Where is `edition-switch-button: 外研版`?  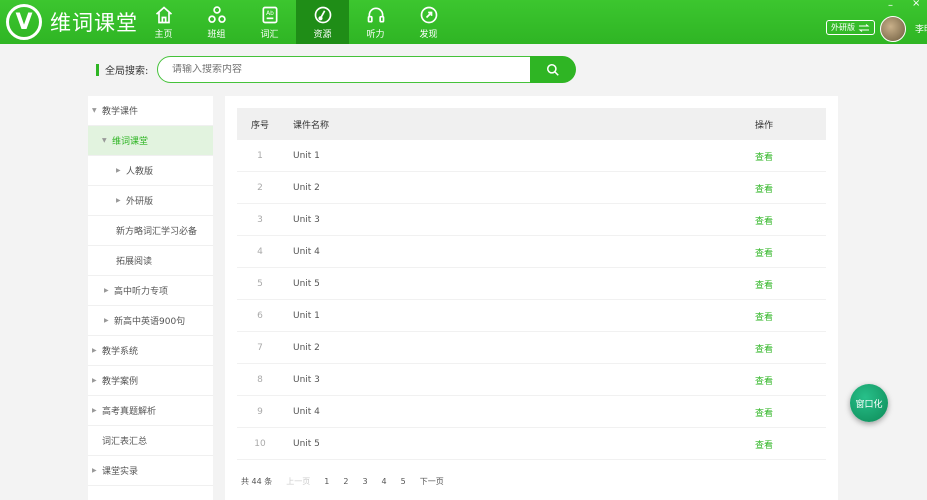 edition-switch-button: 外研版 is located at coordinates (850, 27).